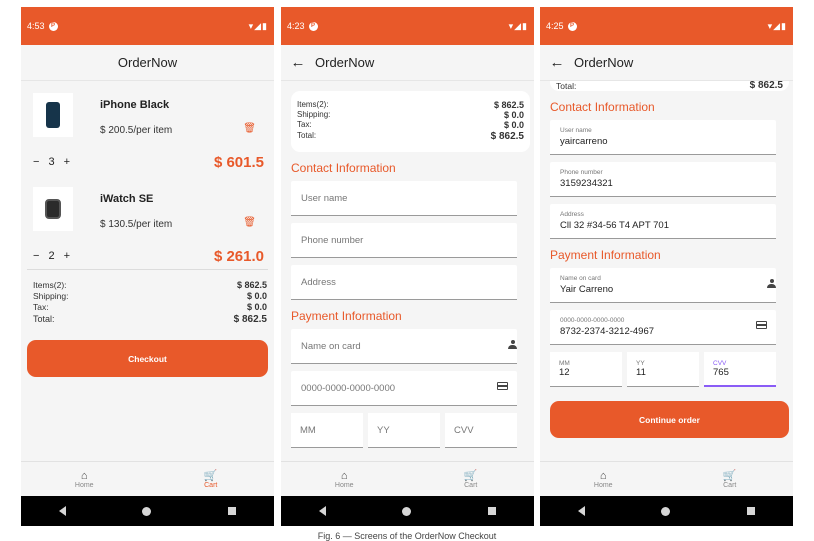 Image resolution: width=814 pixels, height=541 pixels. Describe the element at coordinates (587, 289) in the screenshot. I see `card-name-value: Yair Carreno` at that location.